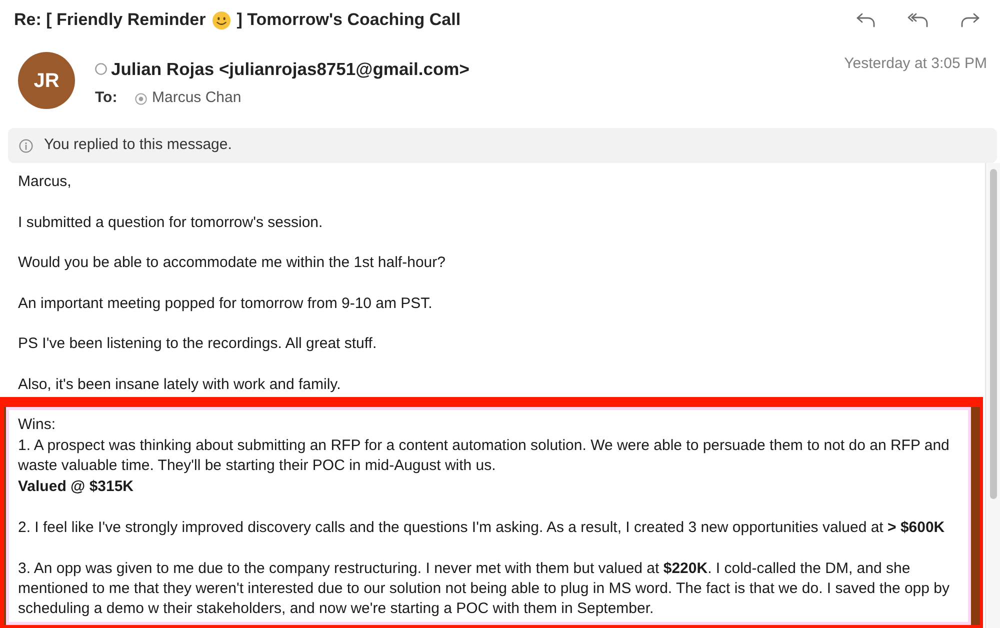  What do you see at coordinates (970, 20) in the screenshot?
I see `forward-icon` at bounding box center [970, 20].